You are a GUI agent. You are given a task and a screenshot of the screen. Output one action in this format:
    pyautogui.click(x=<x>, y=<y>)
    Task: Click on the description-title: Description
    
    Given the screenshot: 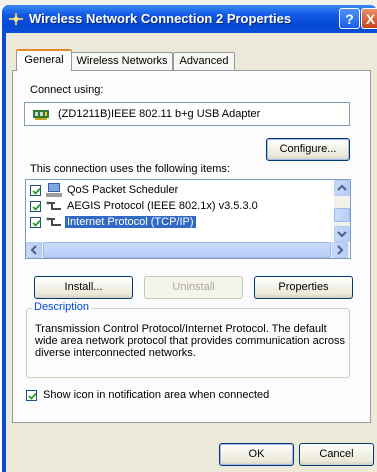 What is the action you would take?
    pyautogui.click(x=62, y=307)
    